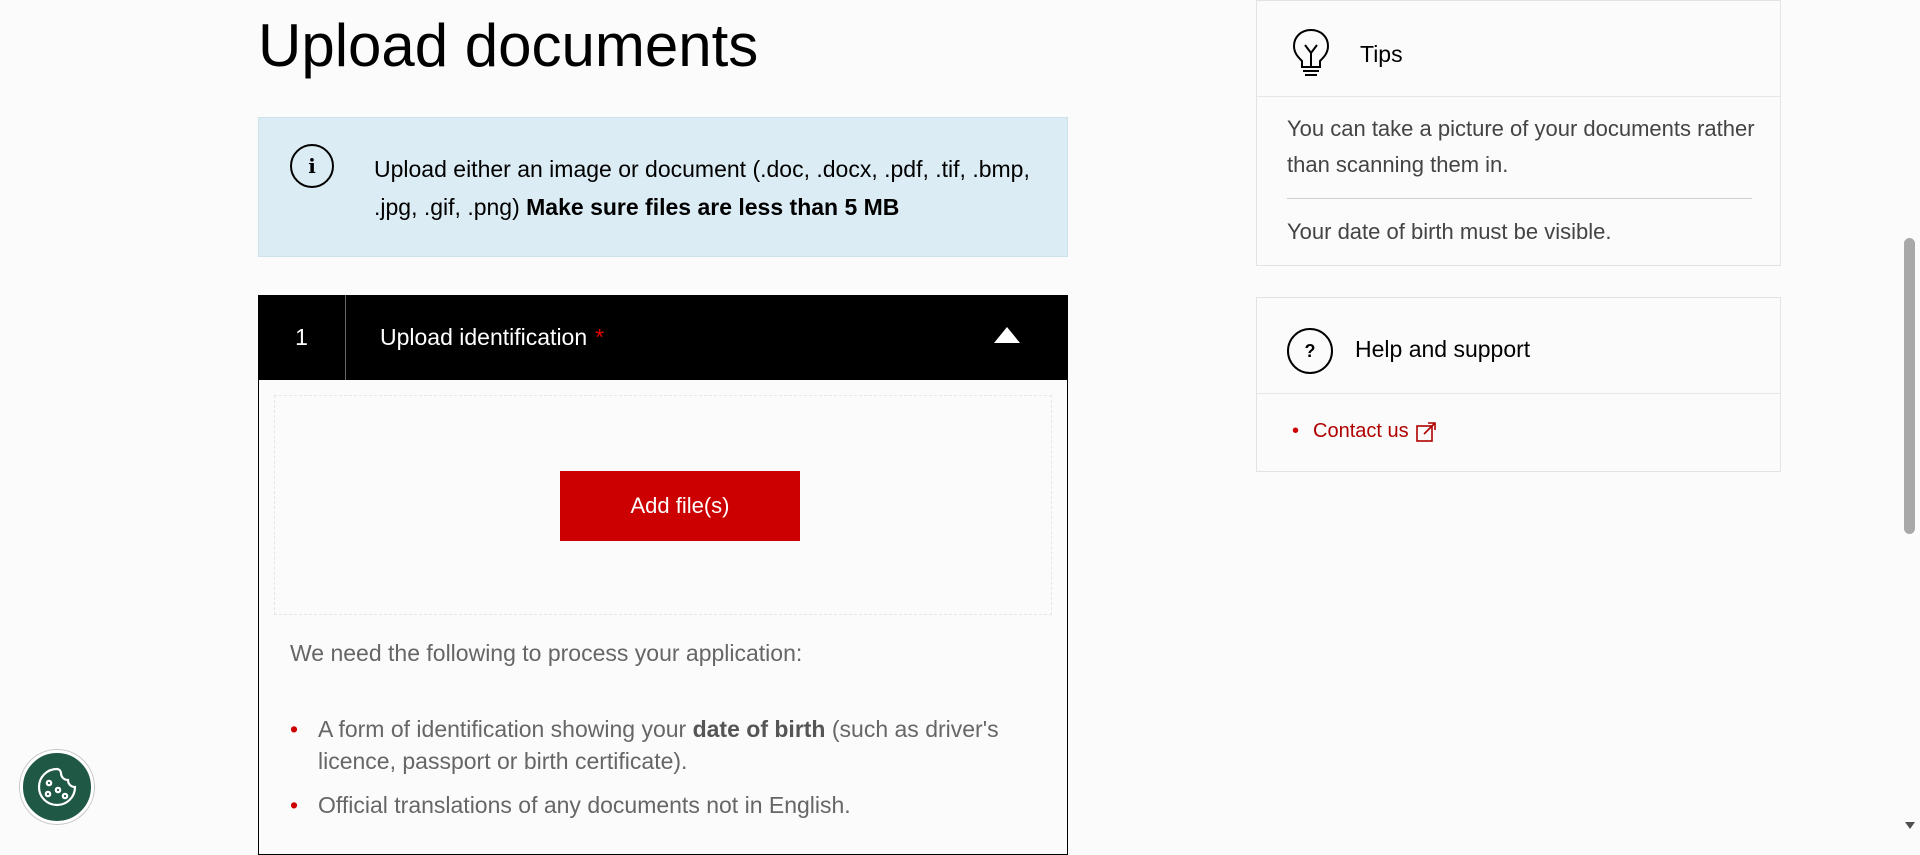 This screenshot has height=855, width=1920. What do you see at coordinates (508, 45) in the screenshot?
I see `page-title: Upload documents` at bounding box center [508, 45].